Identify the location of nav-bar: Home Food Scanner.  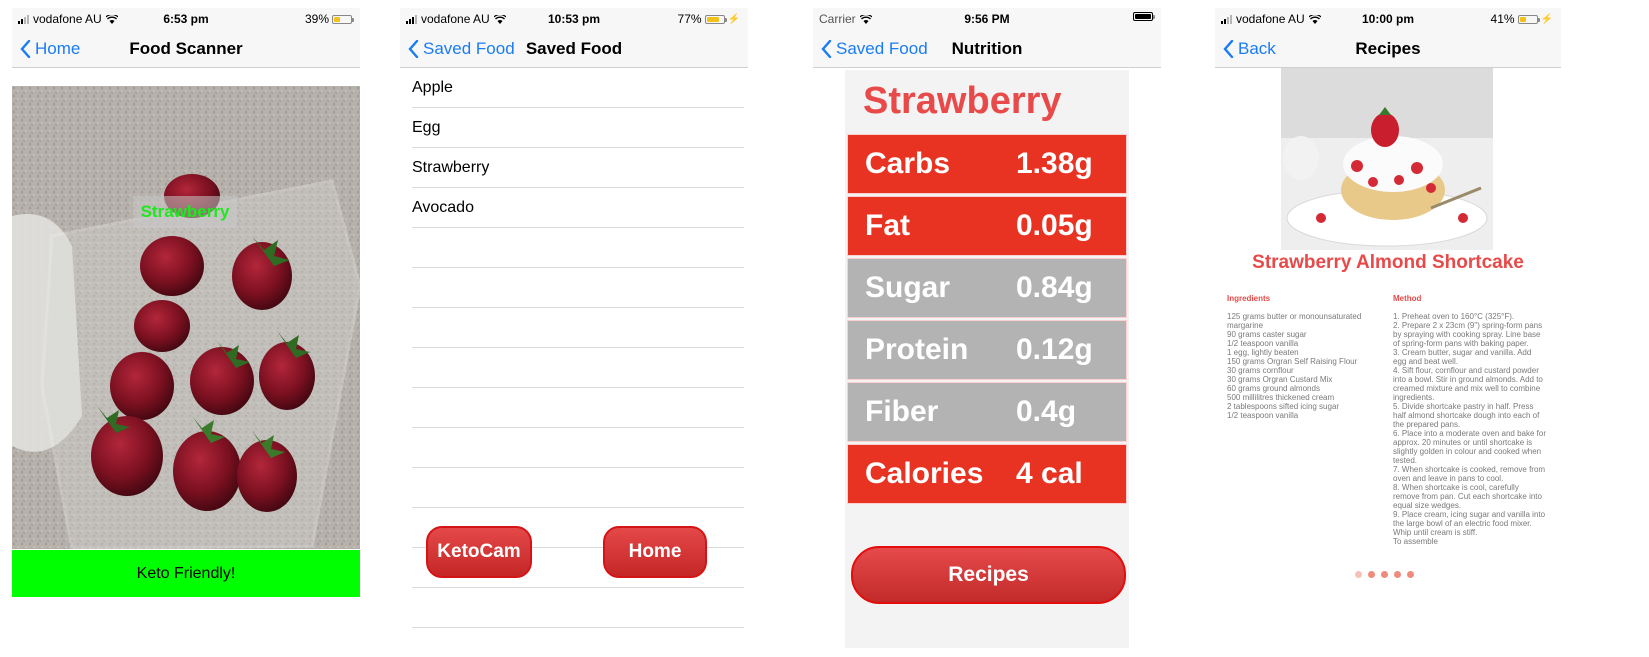
(186, 49).